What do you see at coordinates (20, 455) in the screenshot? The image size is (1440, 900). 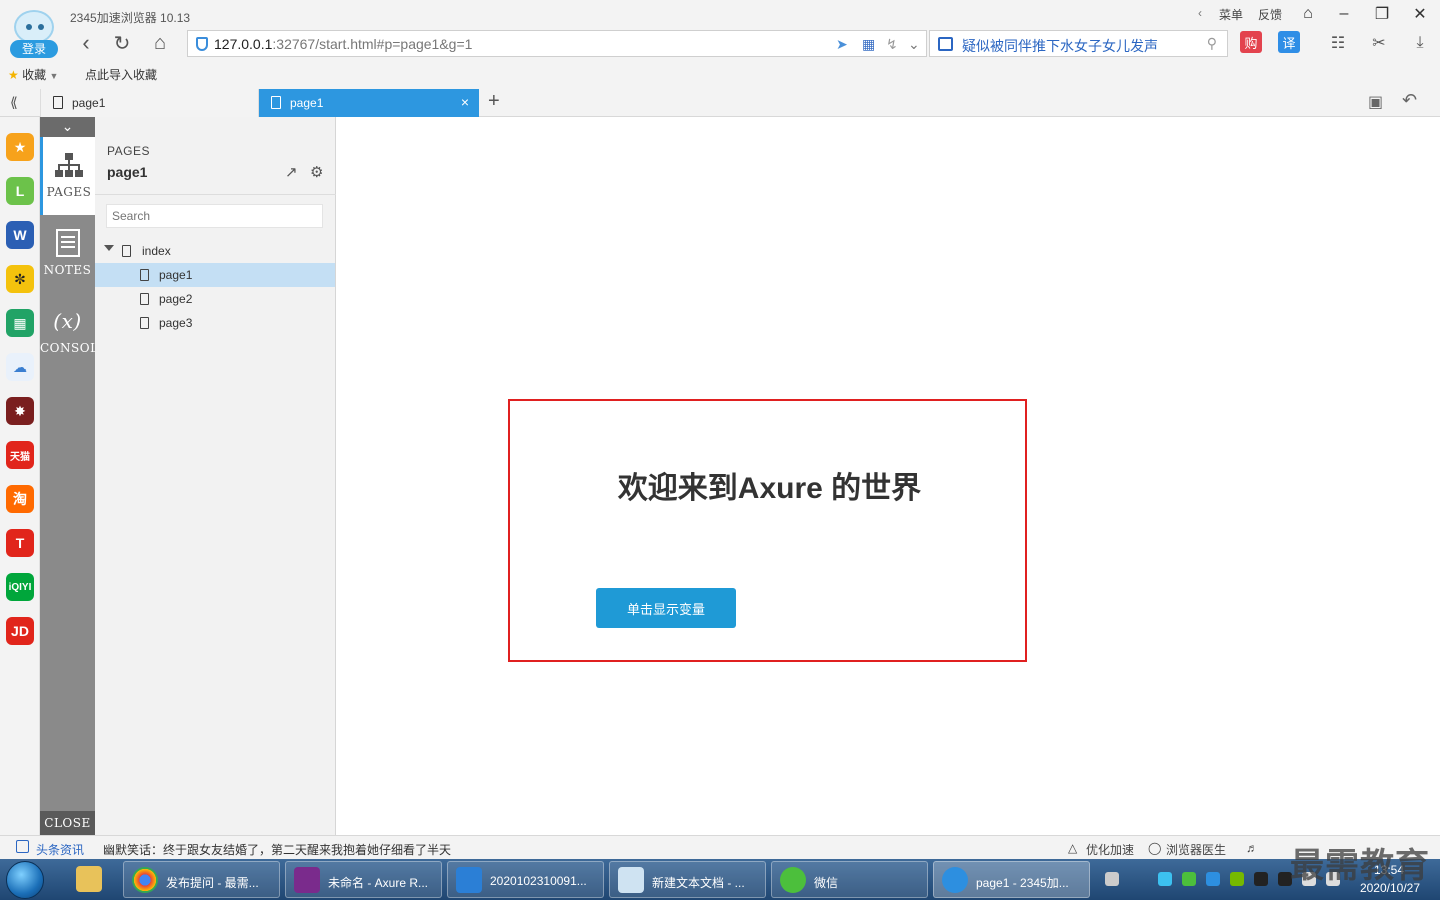 I see `tmall-icon: 天猫` at bounding box center [20, 455].